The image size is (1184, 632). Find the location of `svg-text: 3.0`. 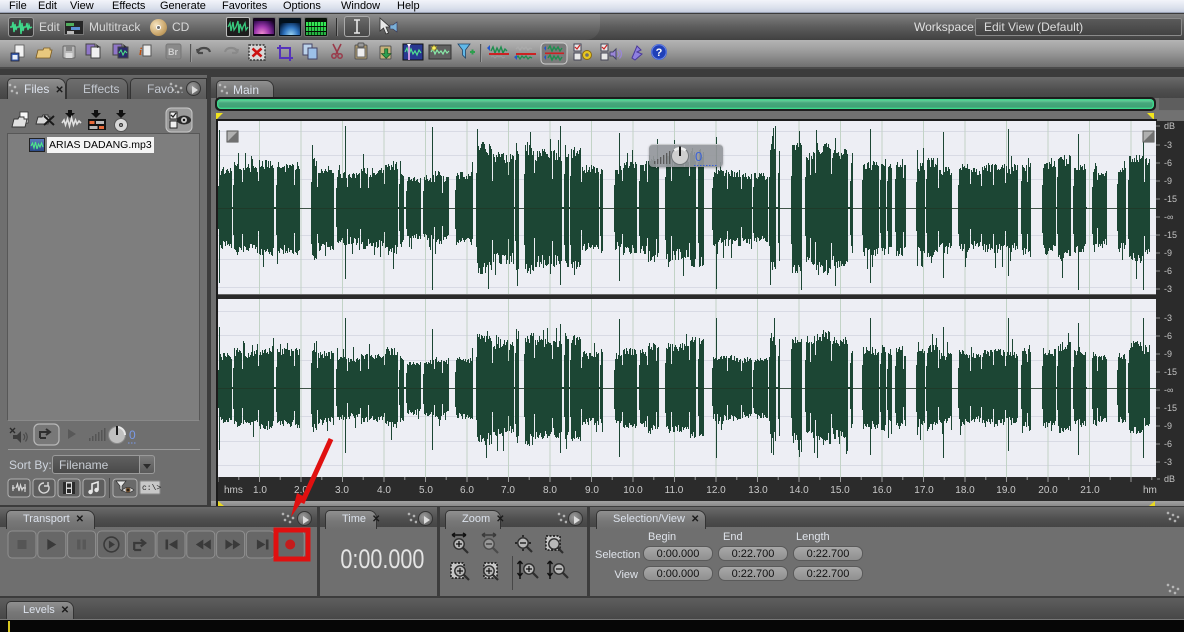

svg-text: 3.0 is located at coordinates (342, 490).